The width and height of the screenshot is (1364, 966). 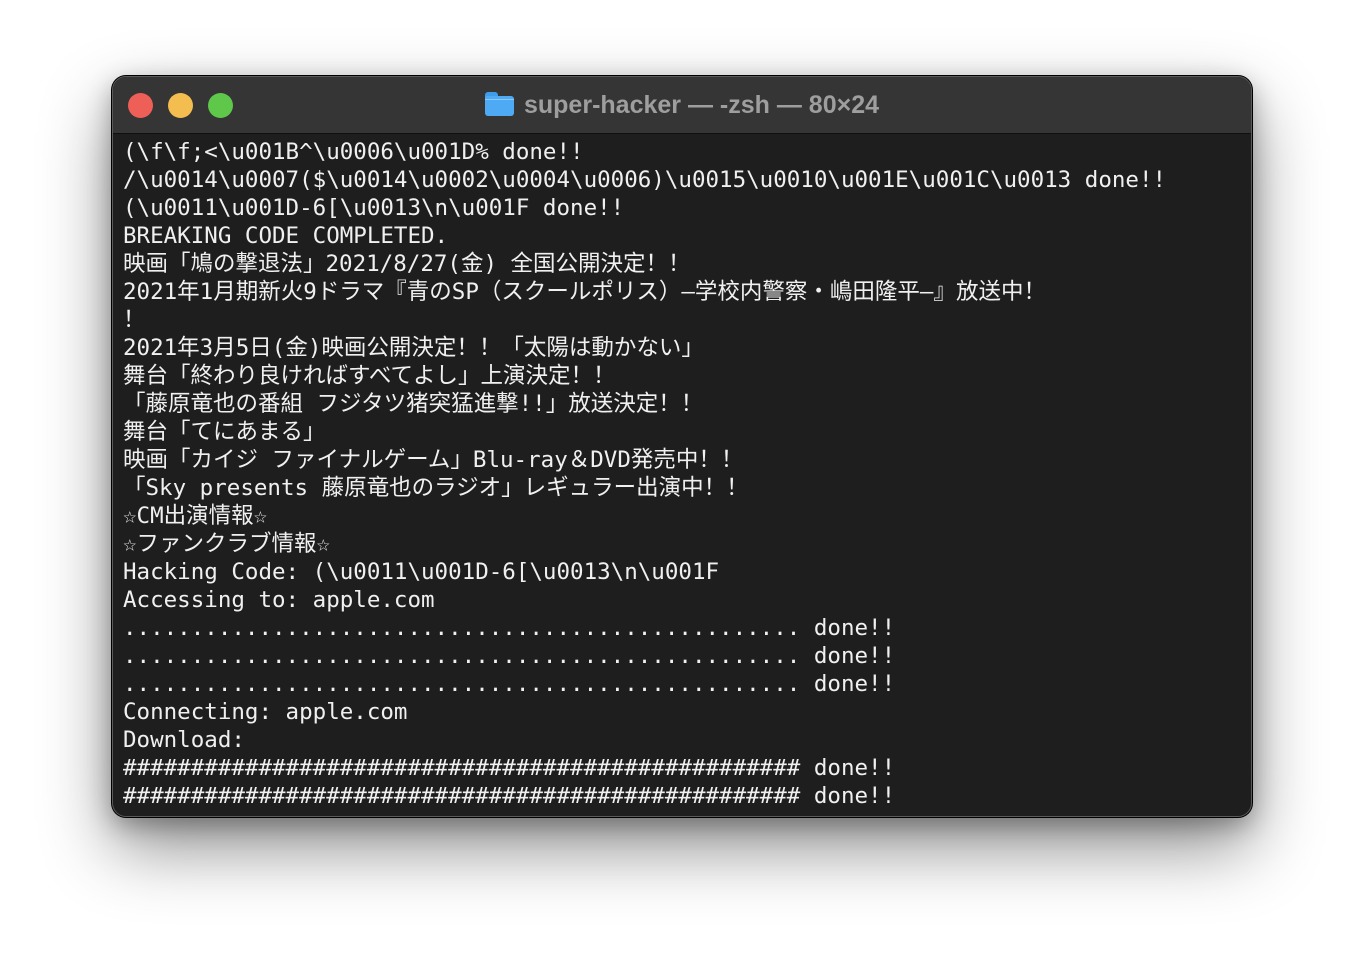 What do you see at coordinates (184, 740) in the screenshot?
I see `terminal-line: Download:` at bounding box center [184, 740].